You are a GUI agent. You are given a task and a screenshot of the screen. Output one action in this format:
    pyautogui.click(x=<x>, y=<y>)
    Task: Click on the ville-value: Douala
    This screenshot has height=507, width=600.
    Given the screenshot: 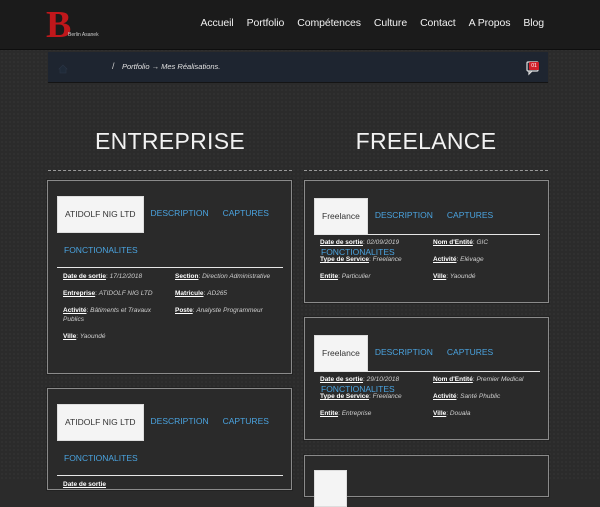 What is the action you would take?
    pyautogui.click(x=460, y=413)
    